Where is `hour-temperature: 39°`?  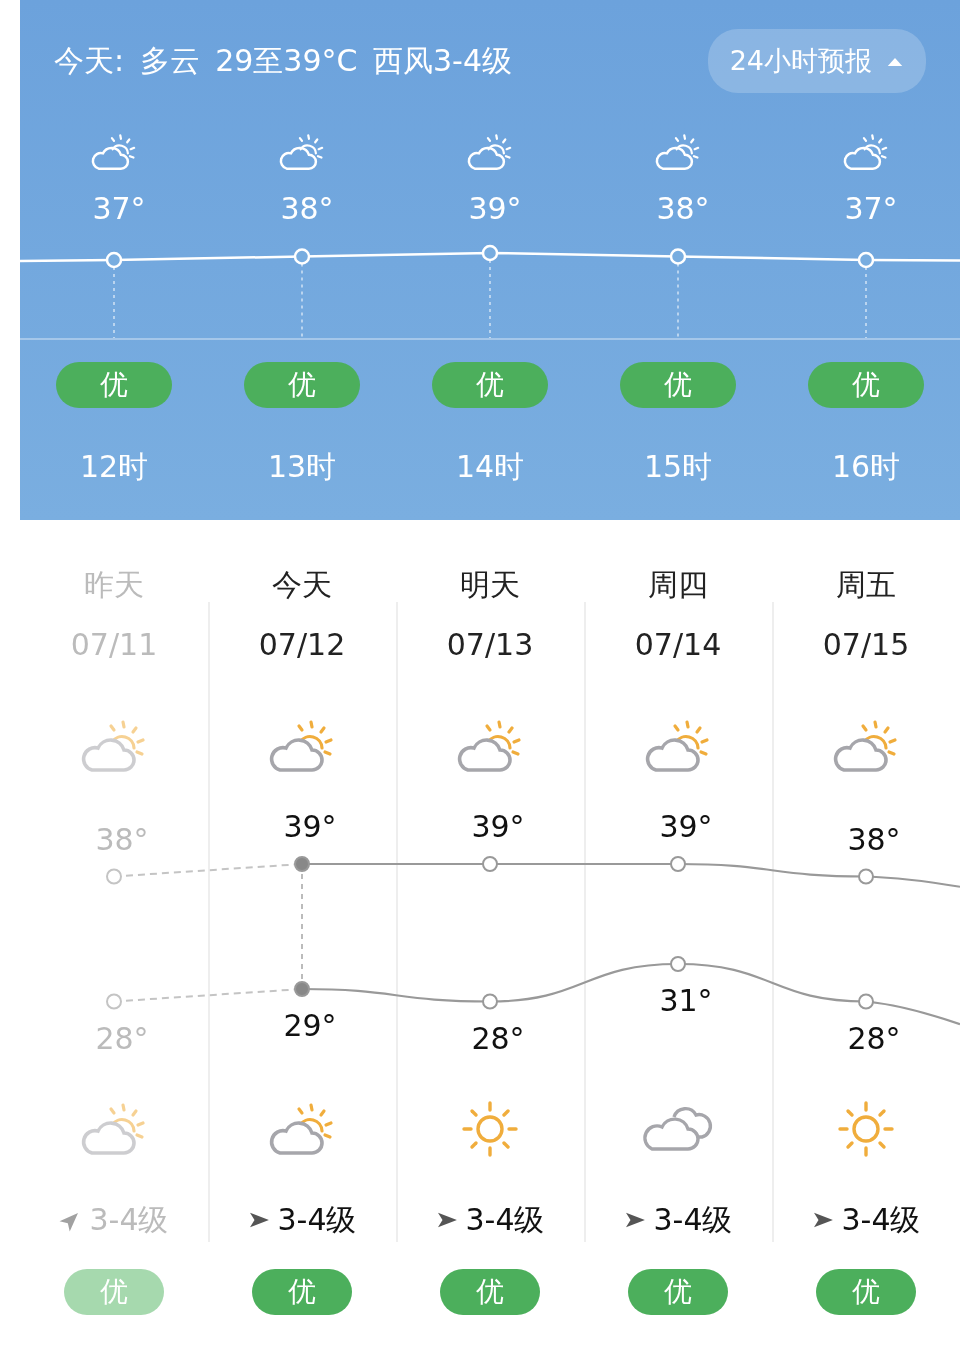
hour-temperature: 39° is located at coordinates (494, 208).